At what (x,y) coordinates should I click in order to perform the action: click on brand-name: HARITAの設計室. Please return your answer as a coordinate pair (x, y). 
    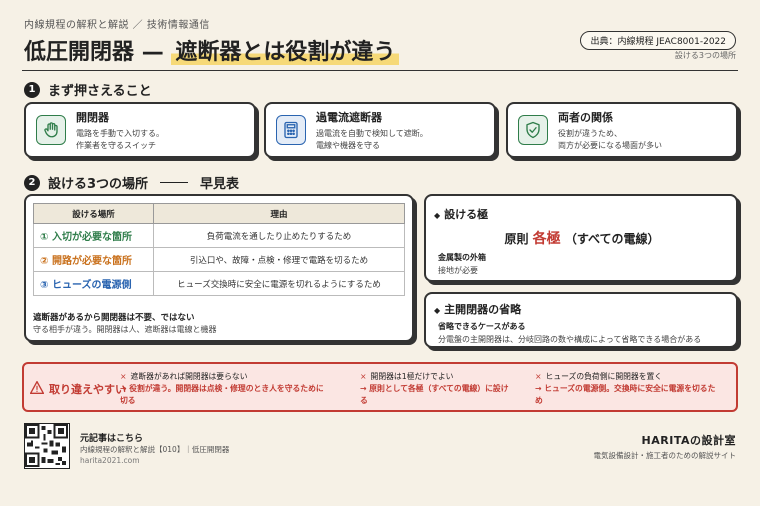
    Looking at the image, I should click on (688, 440).